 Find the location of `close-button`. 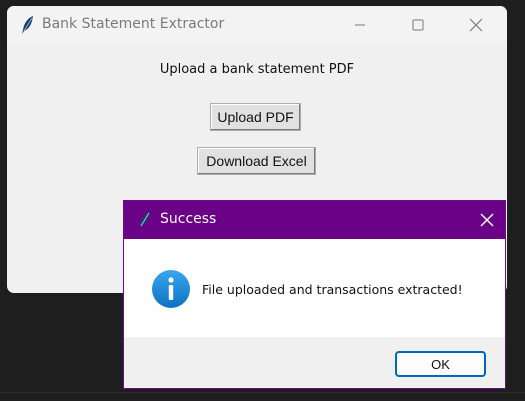

close-button is located at coordinates (476, 25).